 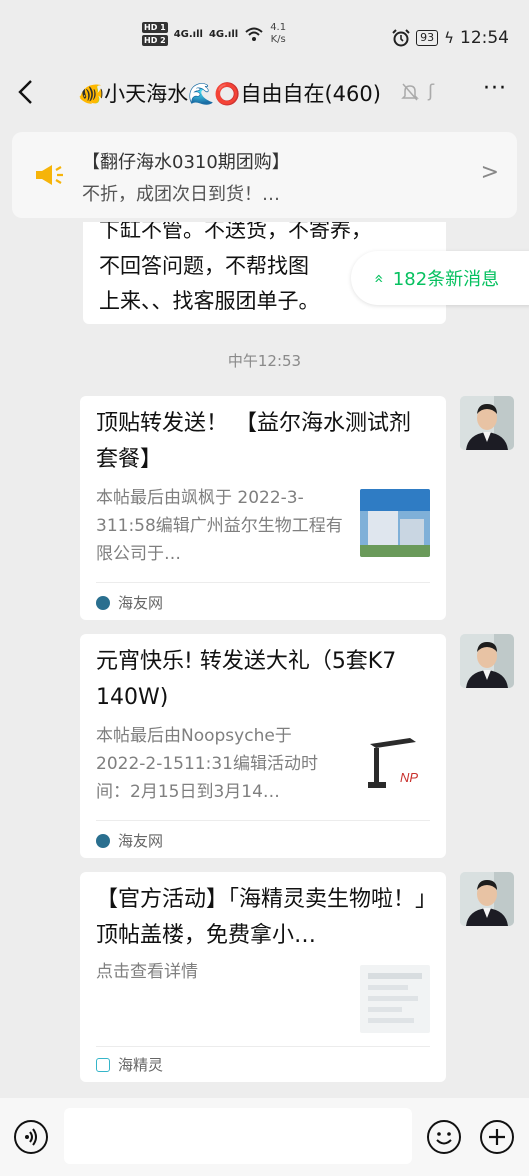 I want to click on new-messages-button: » 182条新消息, so click(x=440, y=278).